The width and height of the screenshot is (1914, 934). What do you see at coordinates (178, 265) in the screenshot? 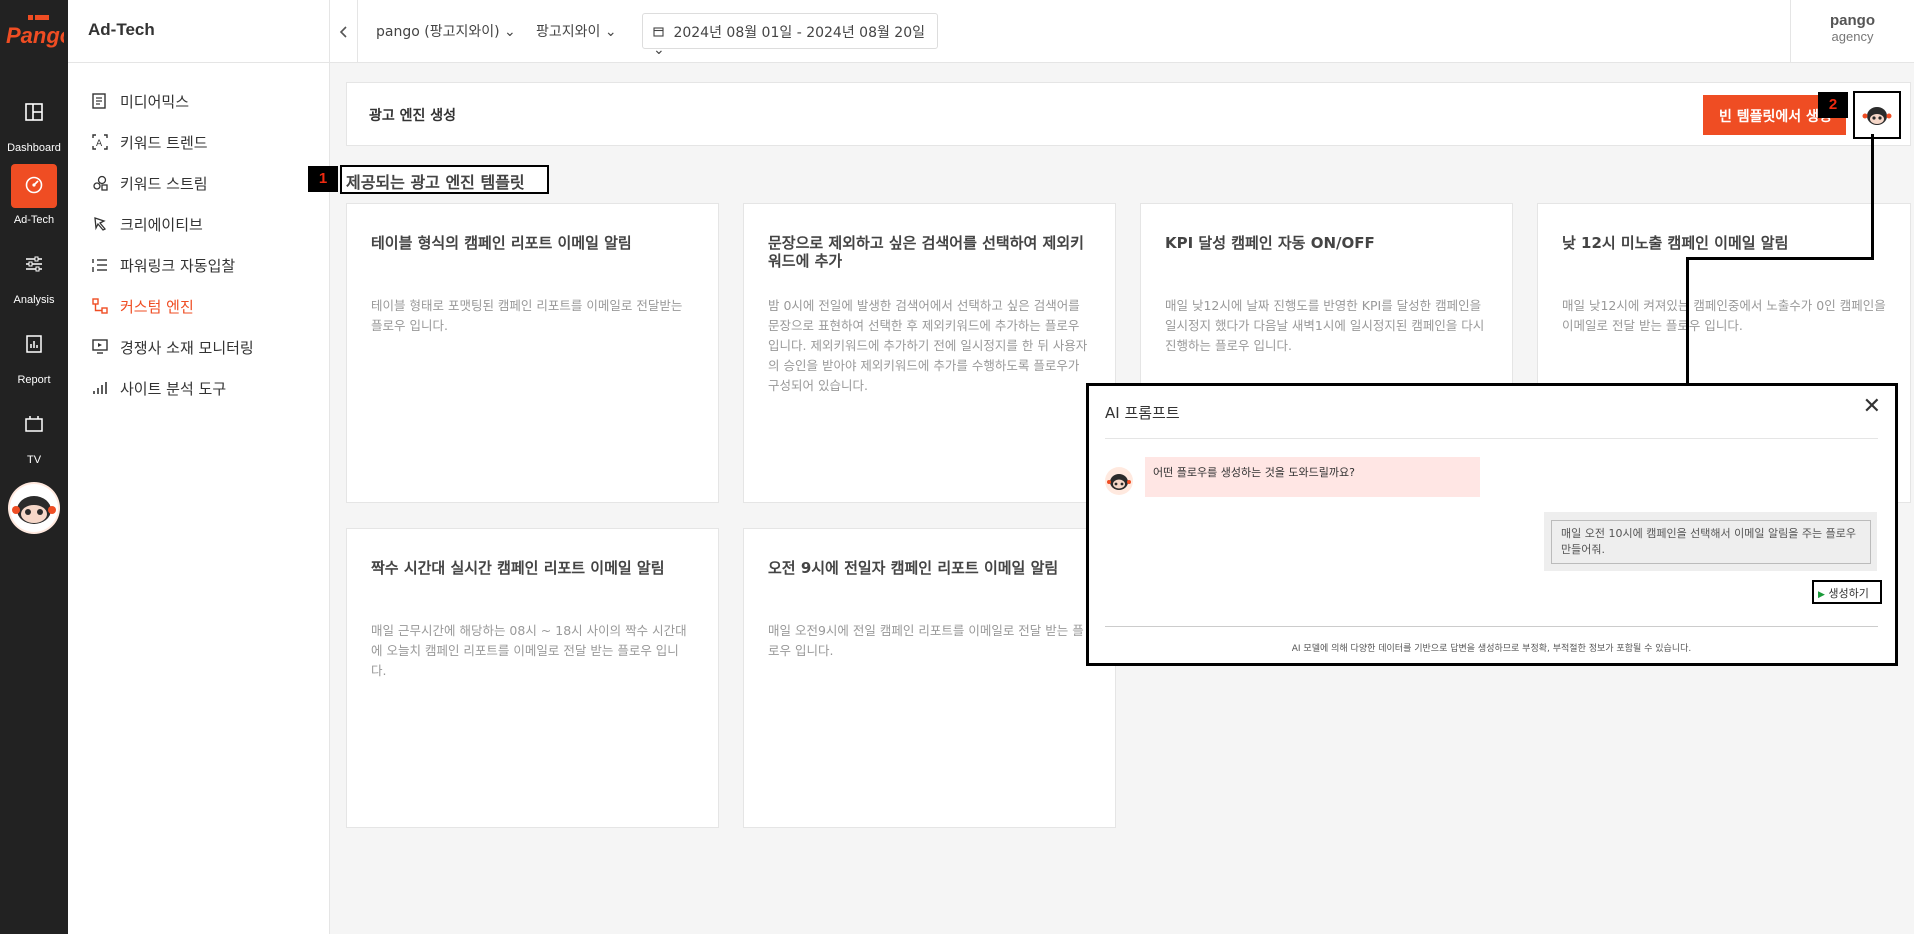
I see `sidebar-item-label: 파워링크 자동입찰` at bounding box center [178, 265].